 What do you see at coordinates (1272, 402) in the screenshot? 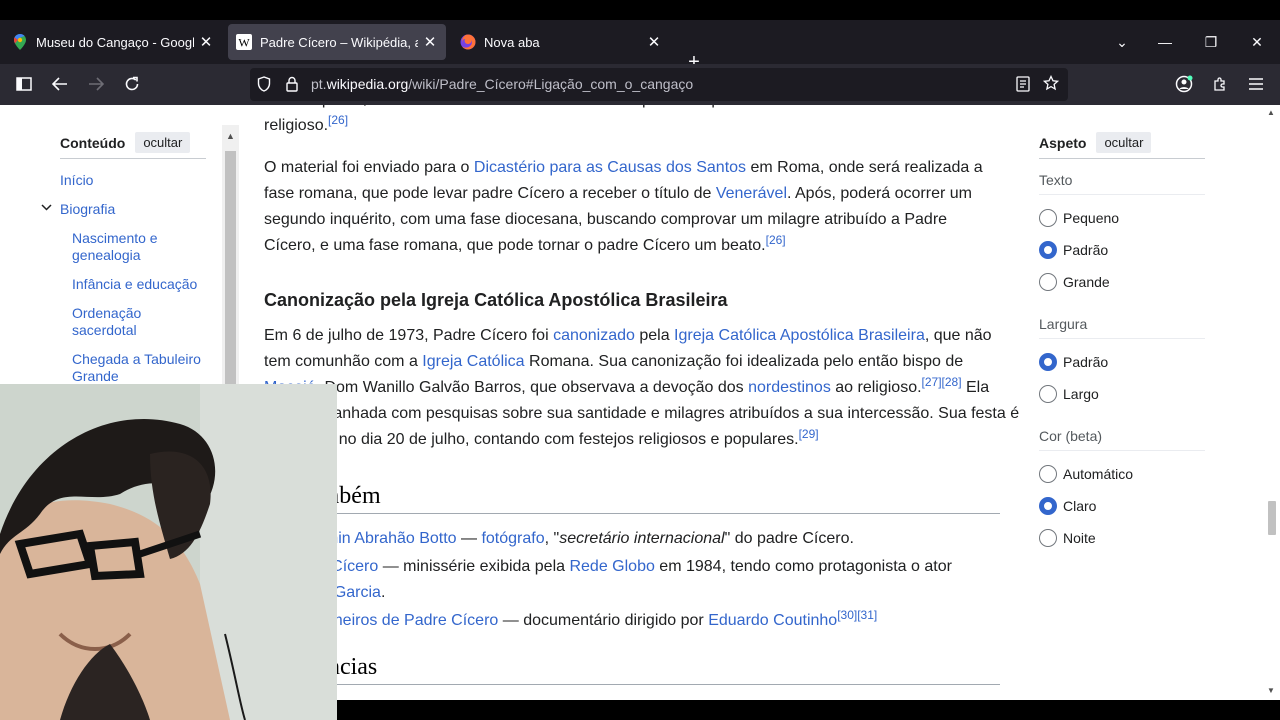
I see `page-scrollbar: ▲ ▼` at bounding box center [1272, 402].